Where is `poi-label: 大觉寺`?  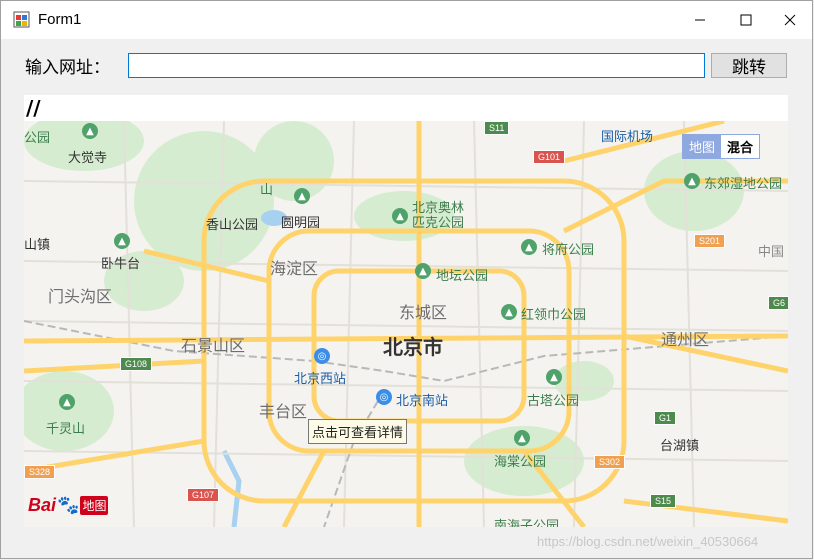
poi-label: 大觉寺 is located at coordinates (88, 158).